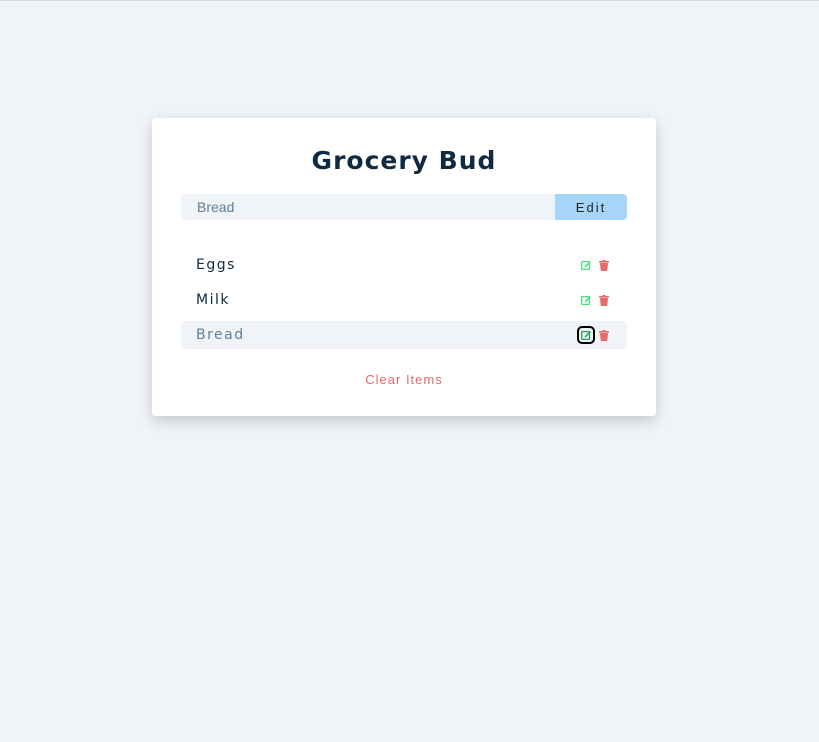 The height and width of the screenshot is (742, 819). What do you see at coordinates (404, 300) in the screenshot?
I see `list-item: Milk` at bounding box center [404, 300].